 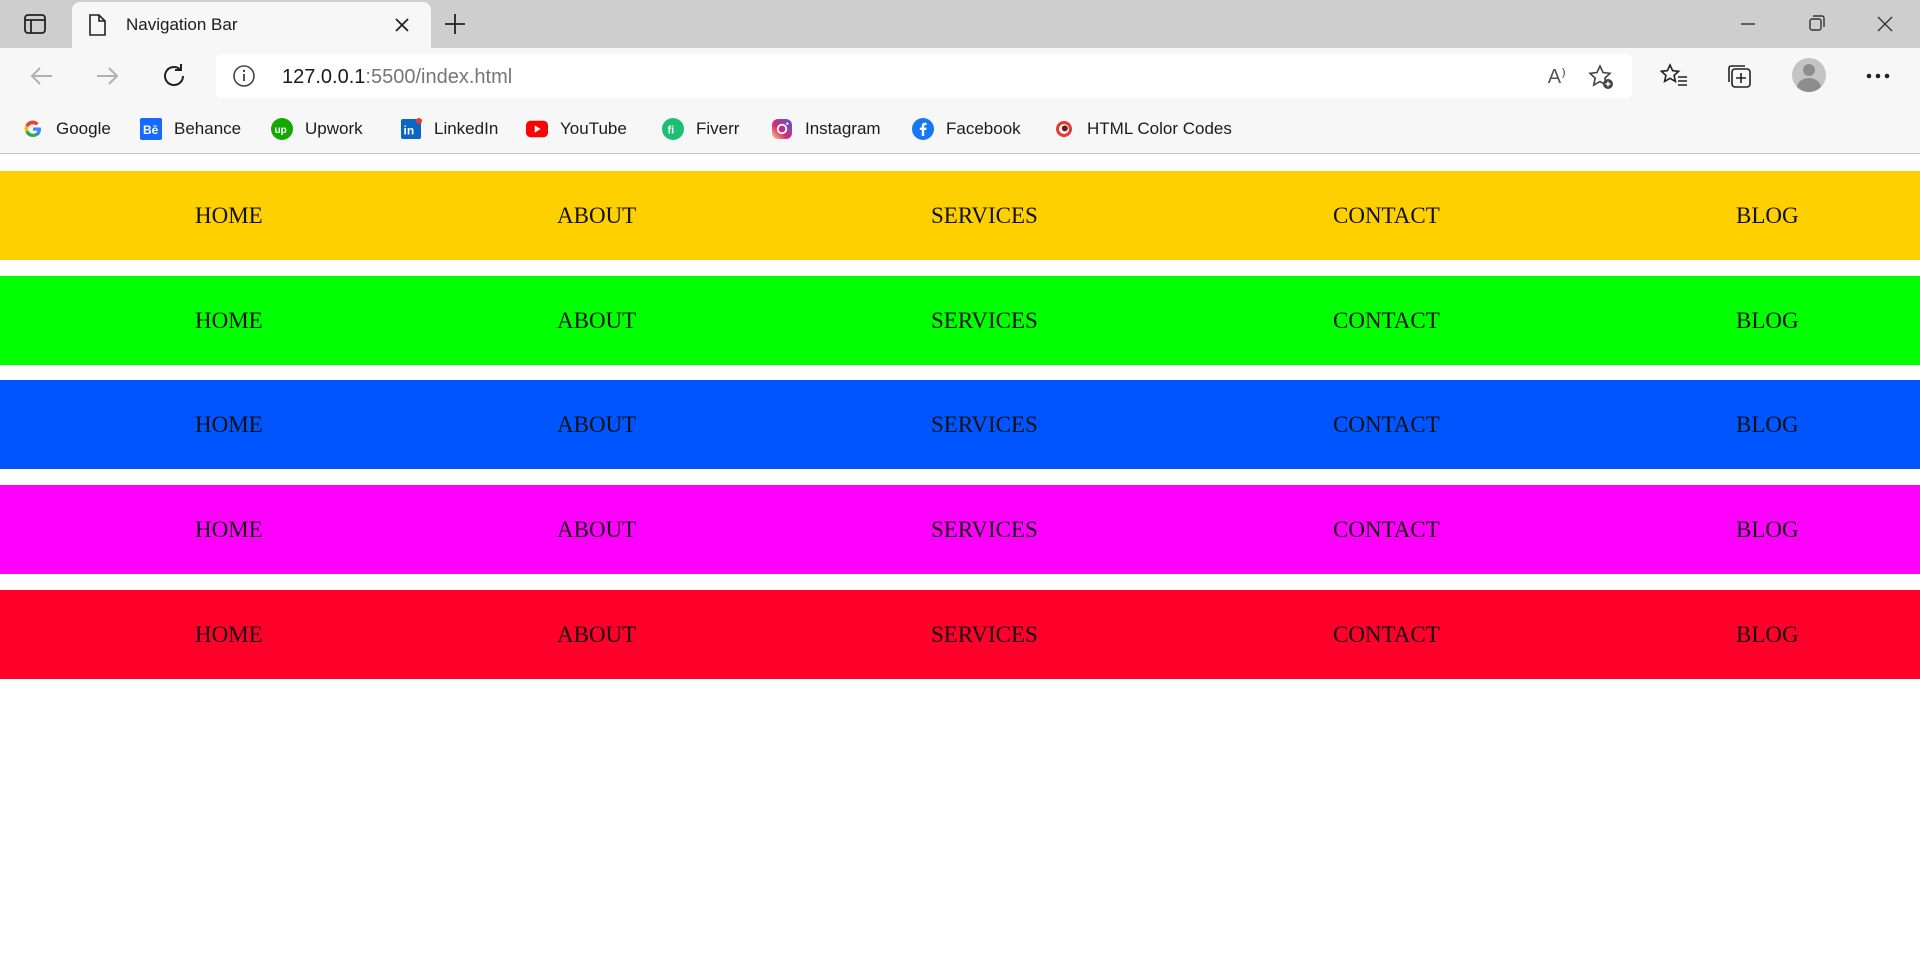 I want to click on bookmark-label: Behance, so click(x=208, y=128).